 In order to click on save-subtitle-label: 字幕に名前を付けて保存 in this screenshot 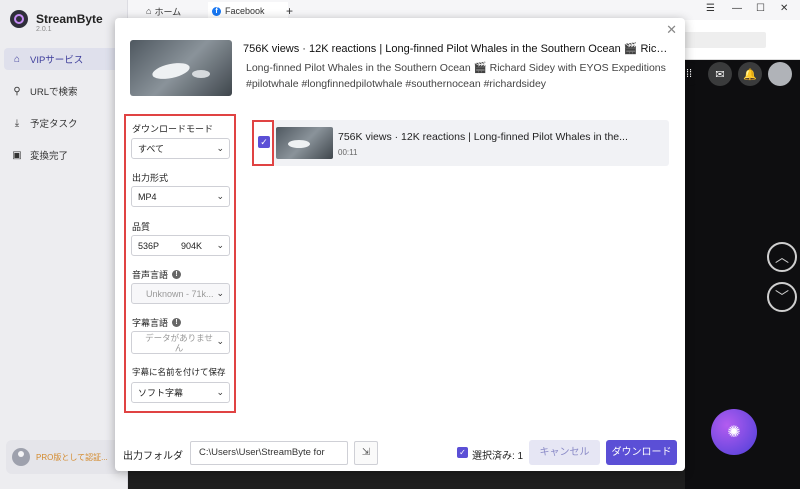, I will do `click(179, 372)`.